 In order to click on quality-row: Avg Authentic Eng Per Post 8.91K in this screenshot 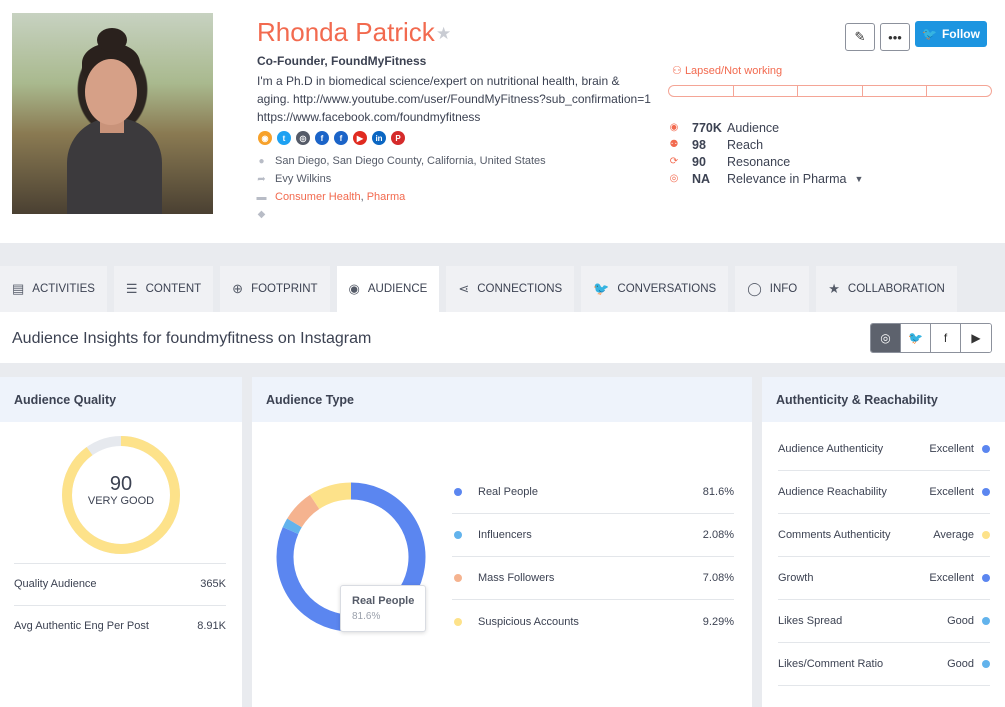, I will do `click(120, 626)`.